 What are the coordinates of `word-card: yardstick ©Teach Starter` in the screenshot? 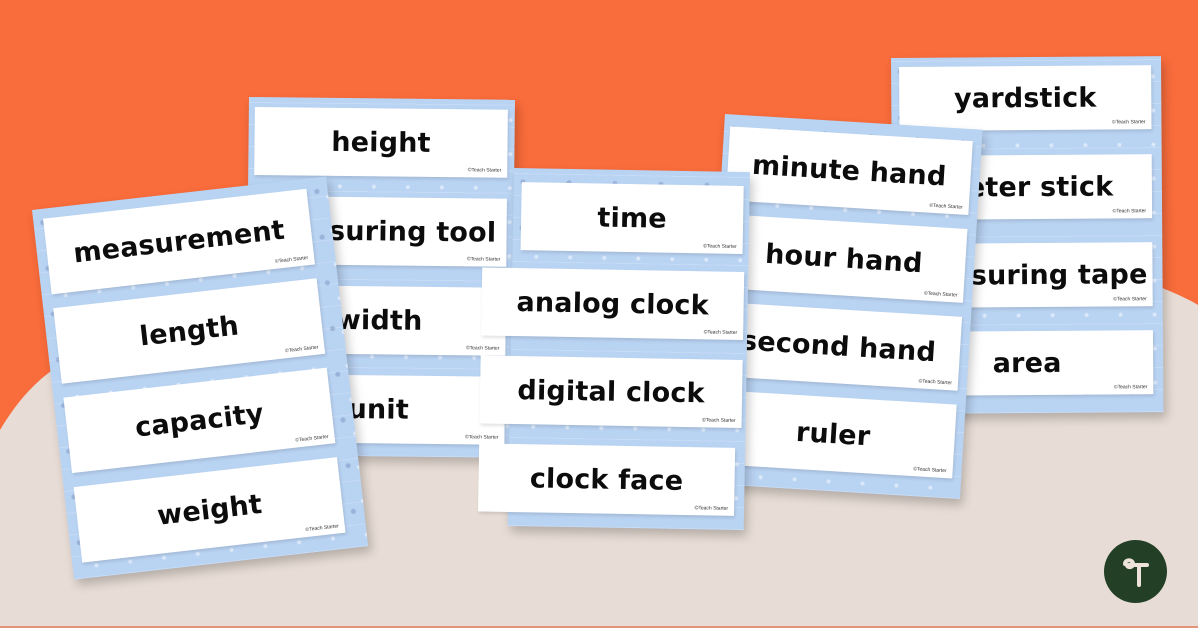 It's located at (1025, 98).